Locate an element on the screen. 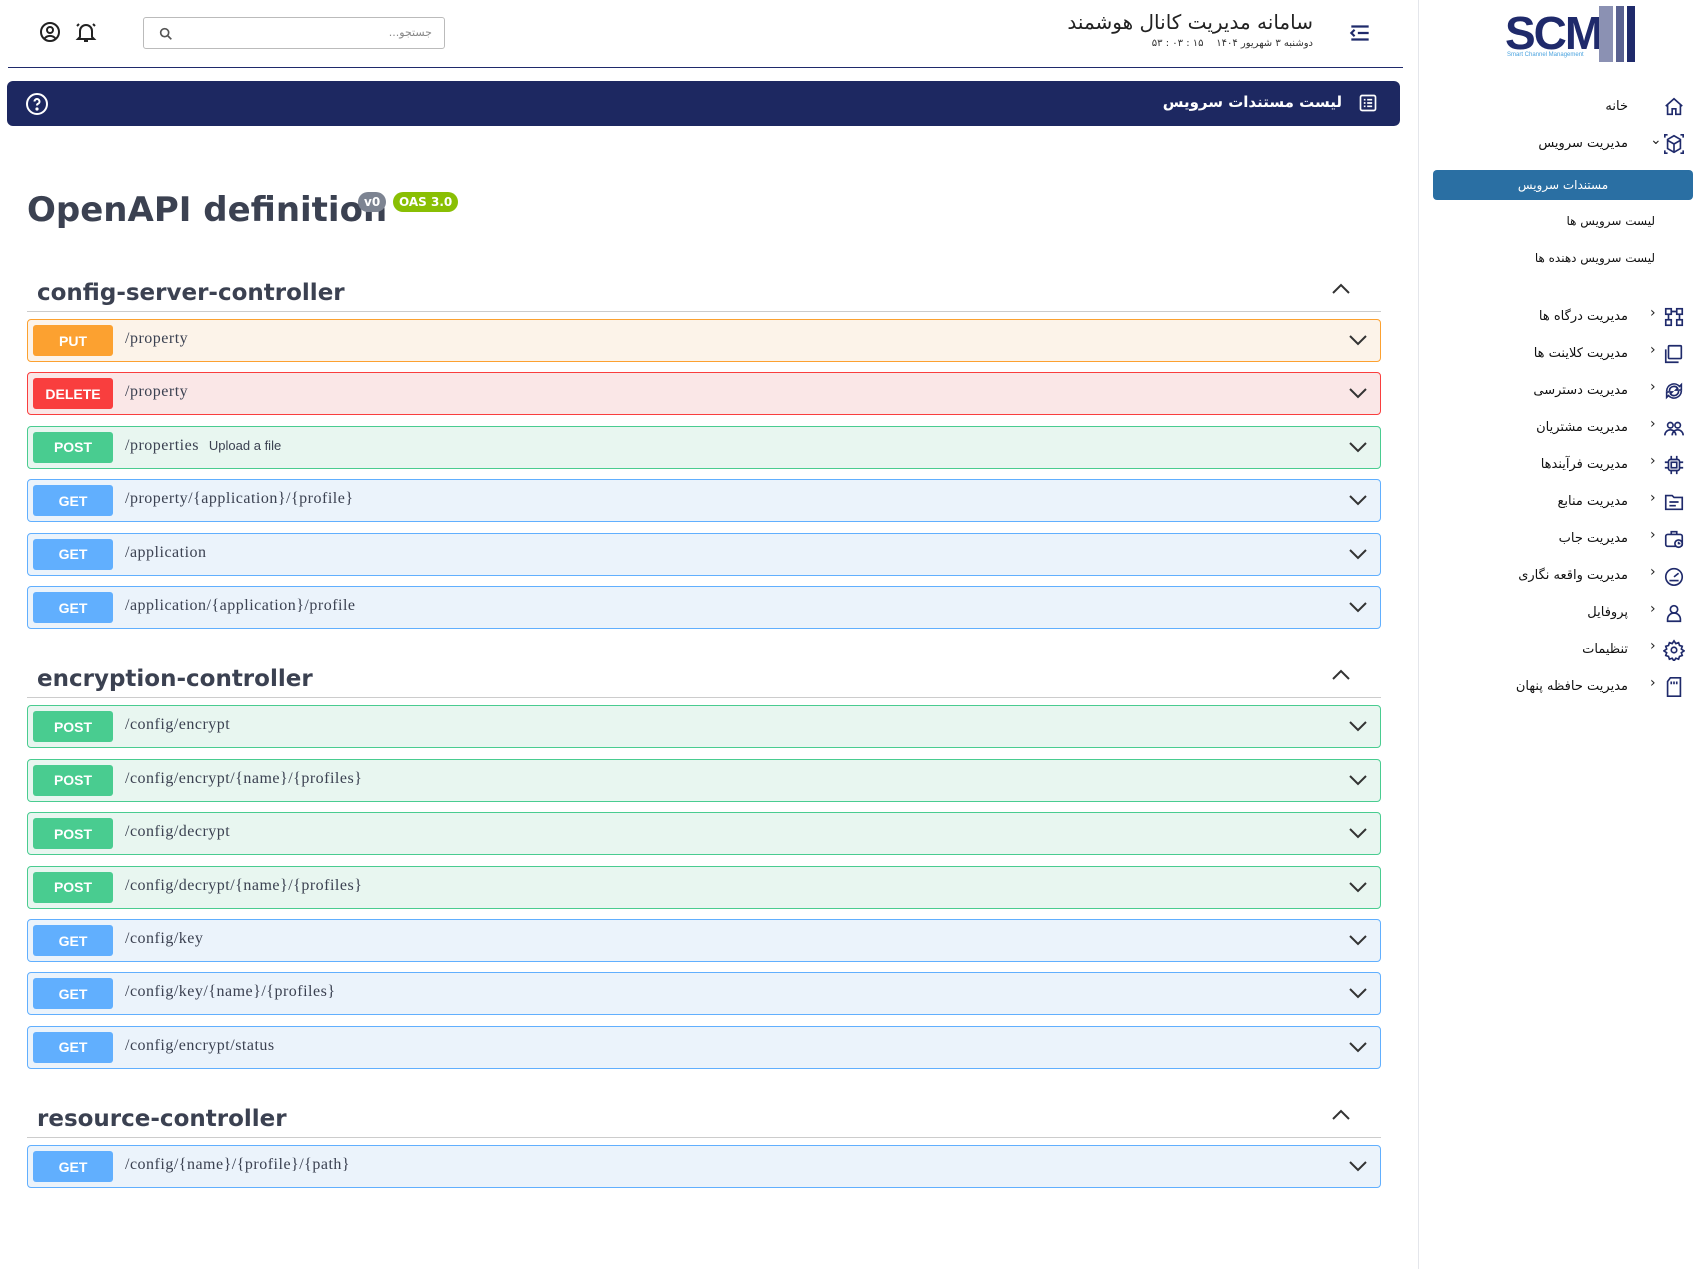 The width and height of the screenshot is (1703, 1269). operation-delete: DELETE/property is located at coordinates (704, 394).